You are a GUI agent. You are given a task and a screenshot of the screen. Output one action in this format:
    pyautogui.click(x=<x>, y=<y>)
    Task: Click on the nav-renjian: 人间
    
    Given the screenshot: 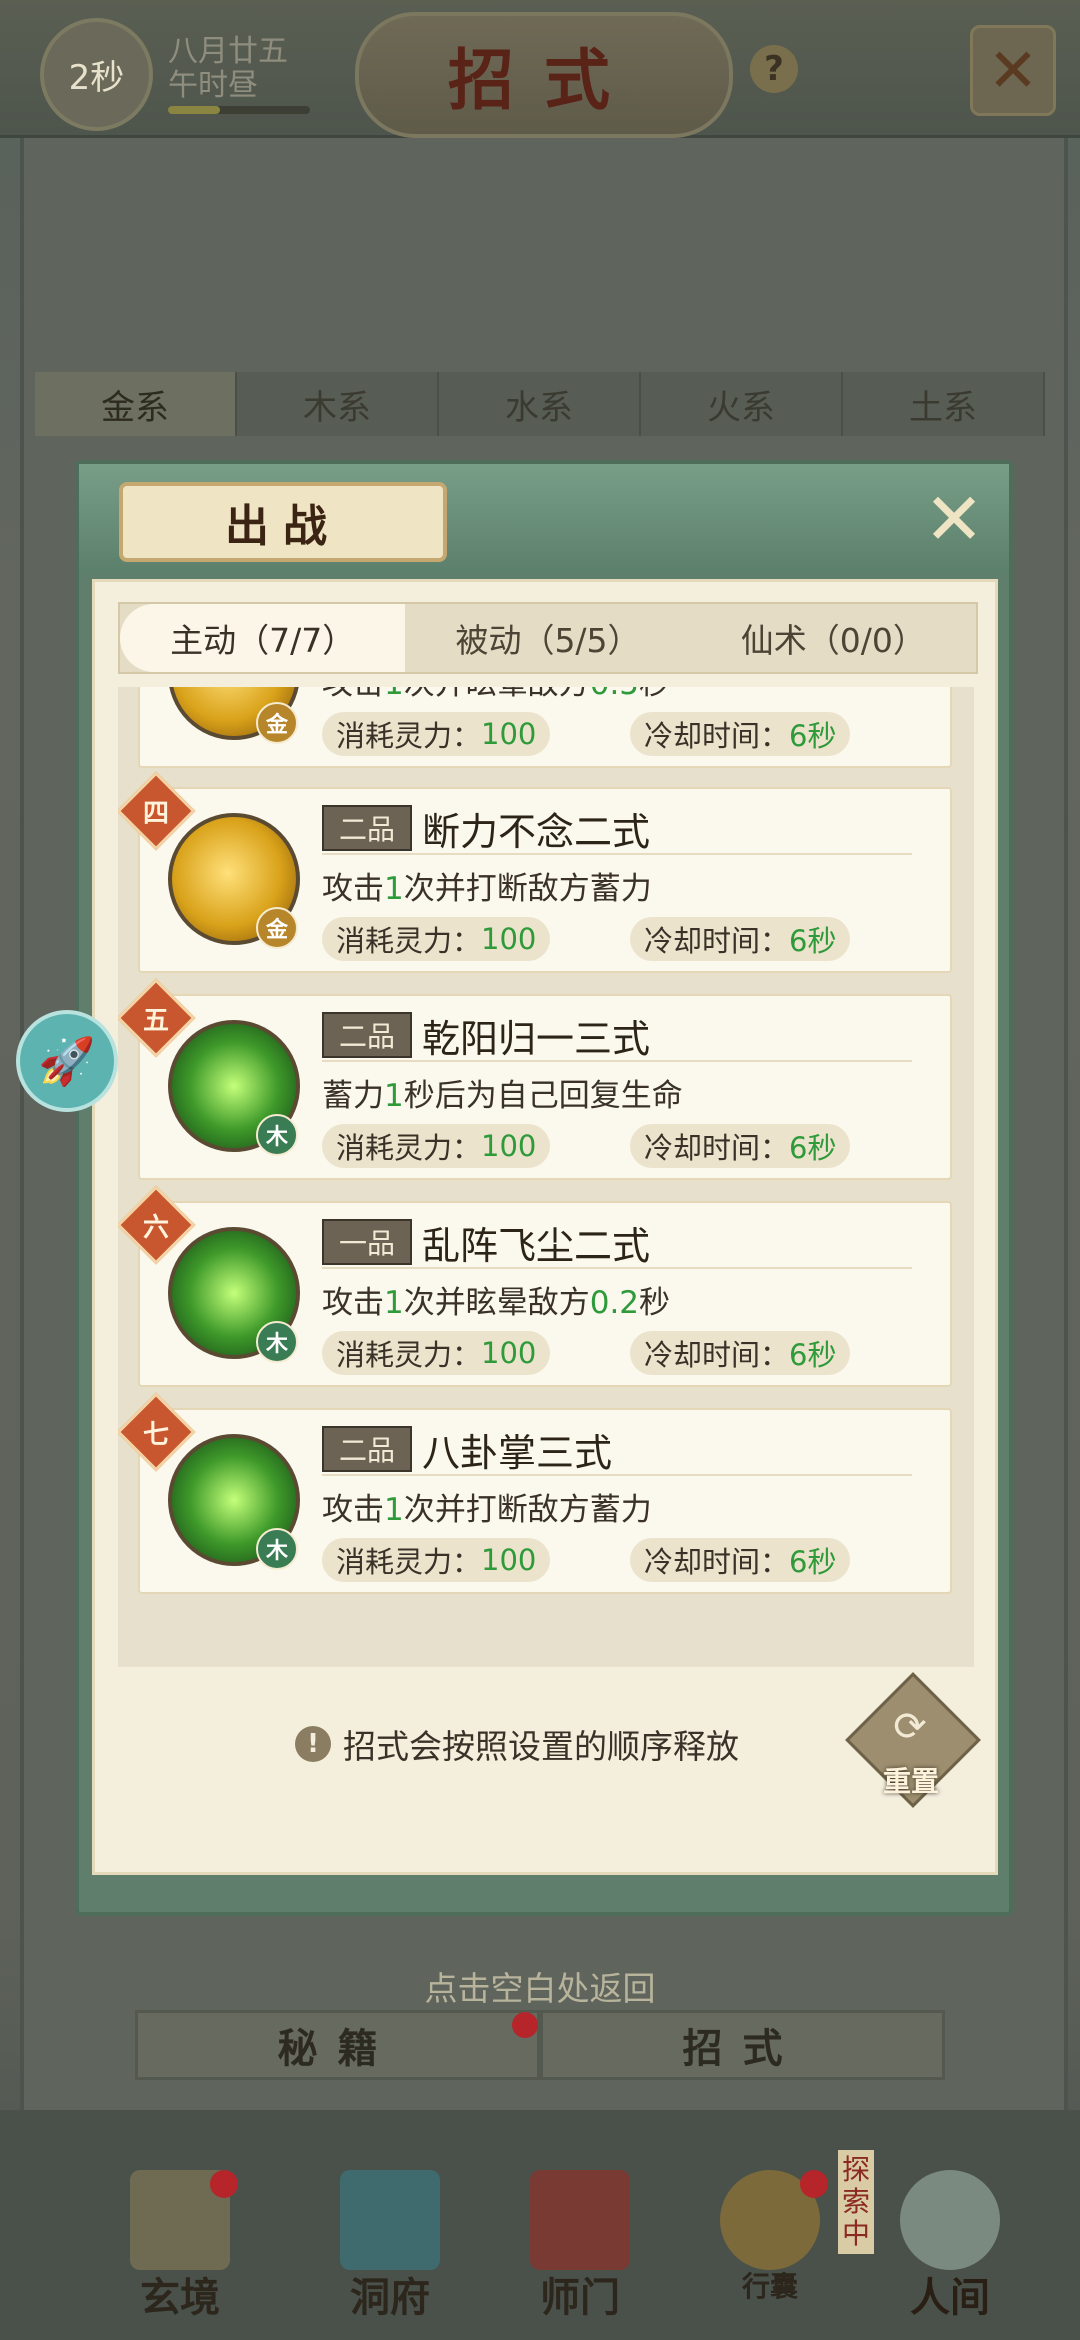 What is the action you would take?
    pyautogui.click(x=950, y=2245)
    